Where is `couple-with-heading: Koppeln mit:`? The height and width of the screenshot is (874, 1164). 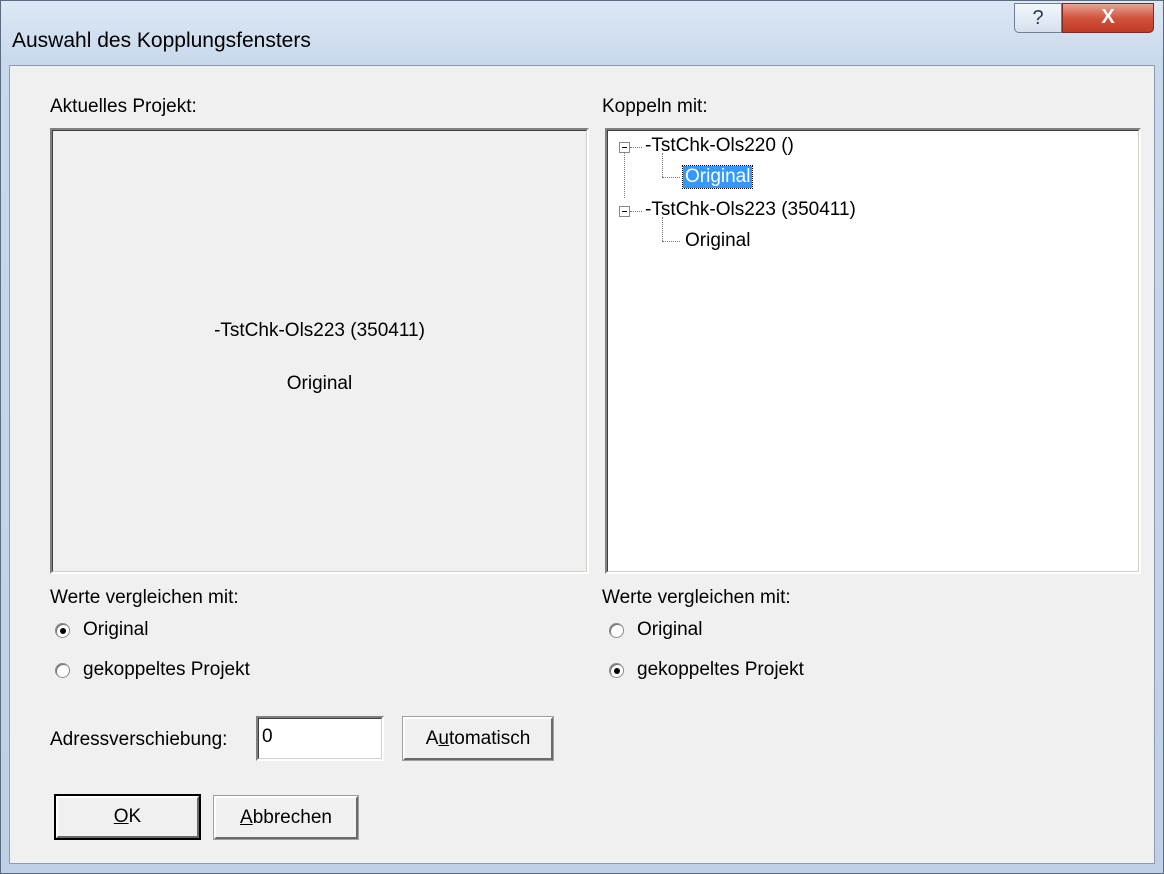
couple-with-heading: Koppeln mit: is located at coordinates (655, 106).